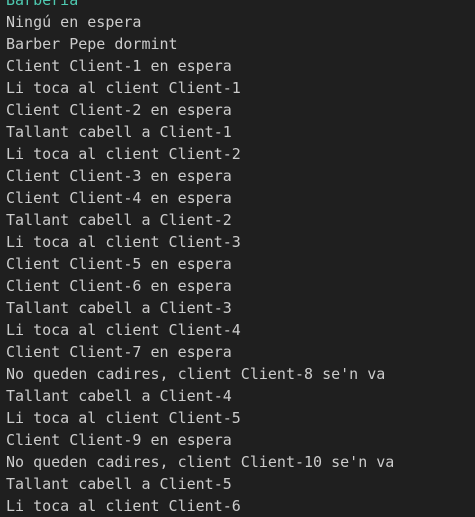 The width and height of the screenshot is (475, 517). What do you see at coordinates (119, 66) in the screenshot?
I see `terminal-line: Client Client-1 en espera` at bounding box center [119, 66].